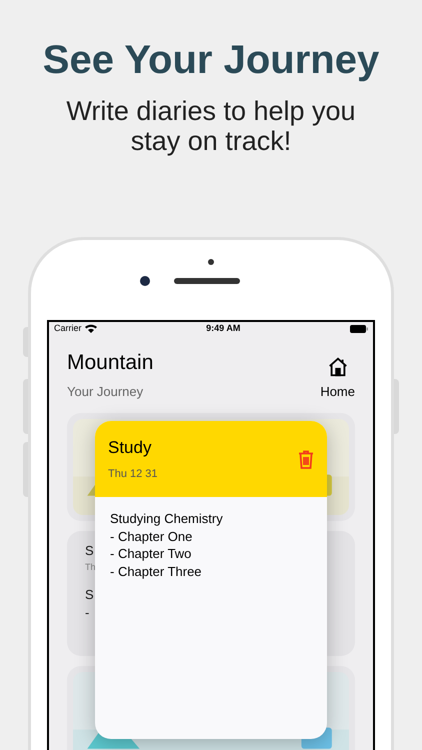  I want to click on trash-icon, so click(306, 459).